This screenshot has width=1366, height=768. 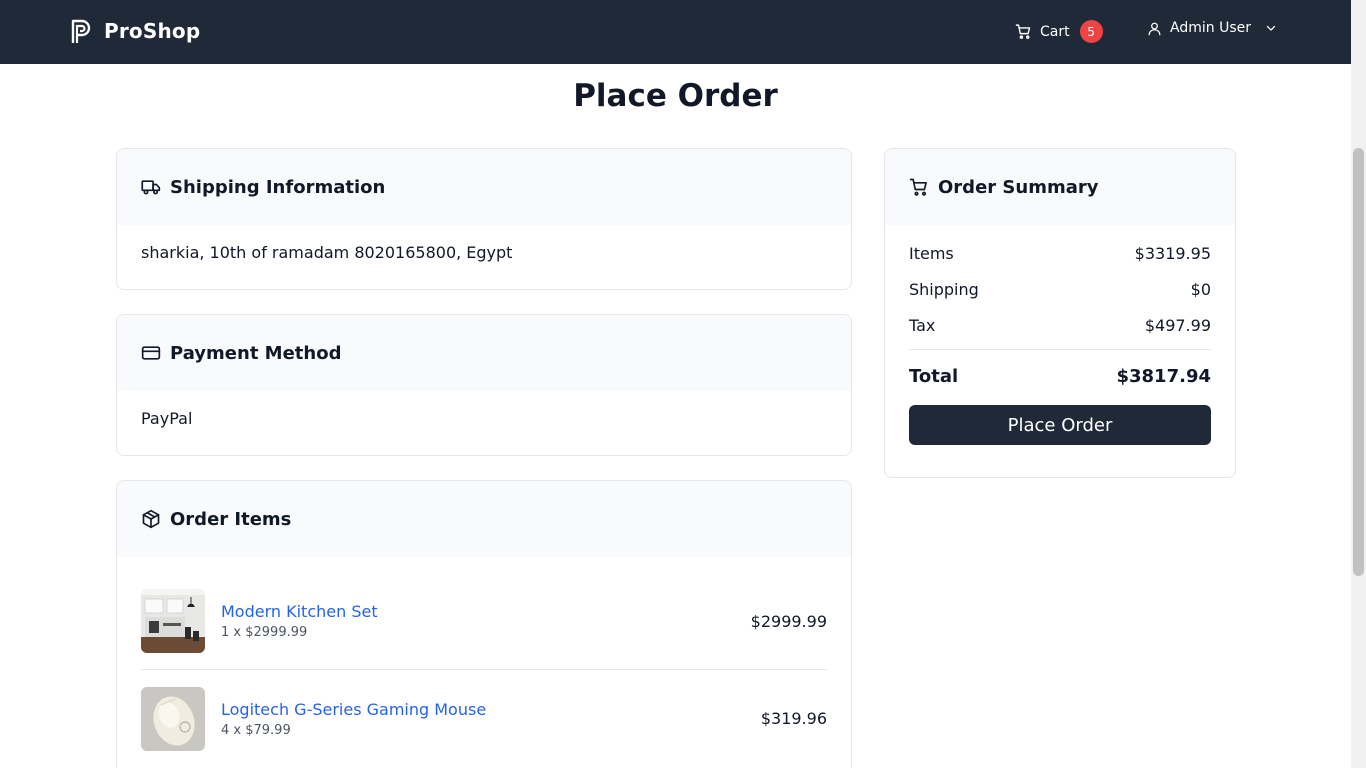 I want to click on order-item-row: Modern Kitchen Set 1 x $2999.99 $2999.99, so click(x=484, y=621).